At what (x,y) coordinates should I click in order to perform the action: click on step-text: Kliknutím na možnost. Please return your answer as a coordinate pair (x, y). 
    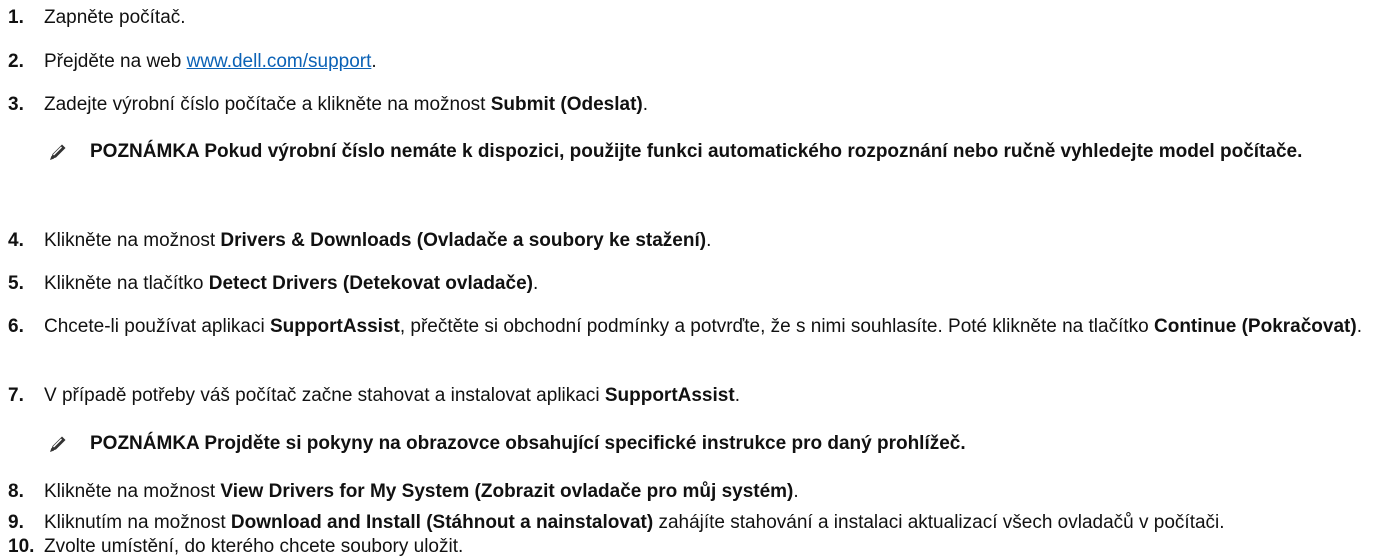
    Looking at the image, I should click on (137, 522).